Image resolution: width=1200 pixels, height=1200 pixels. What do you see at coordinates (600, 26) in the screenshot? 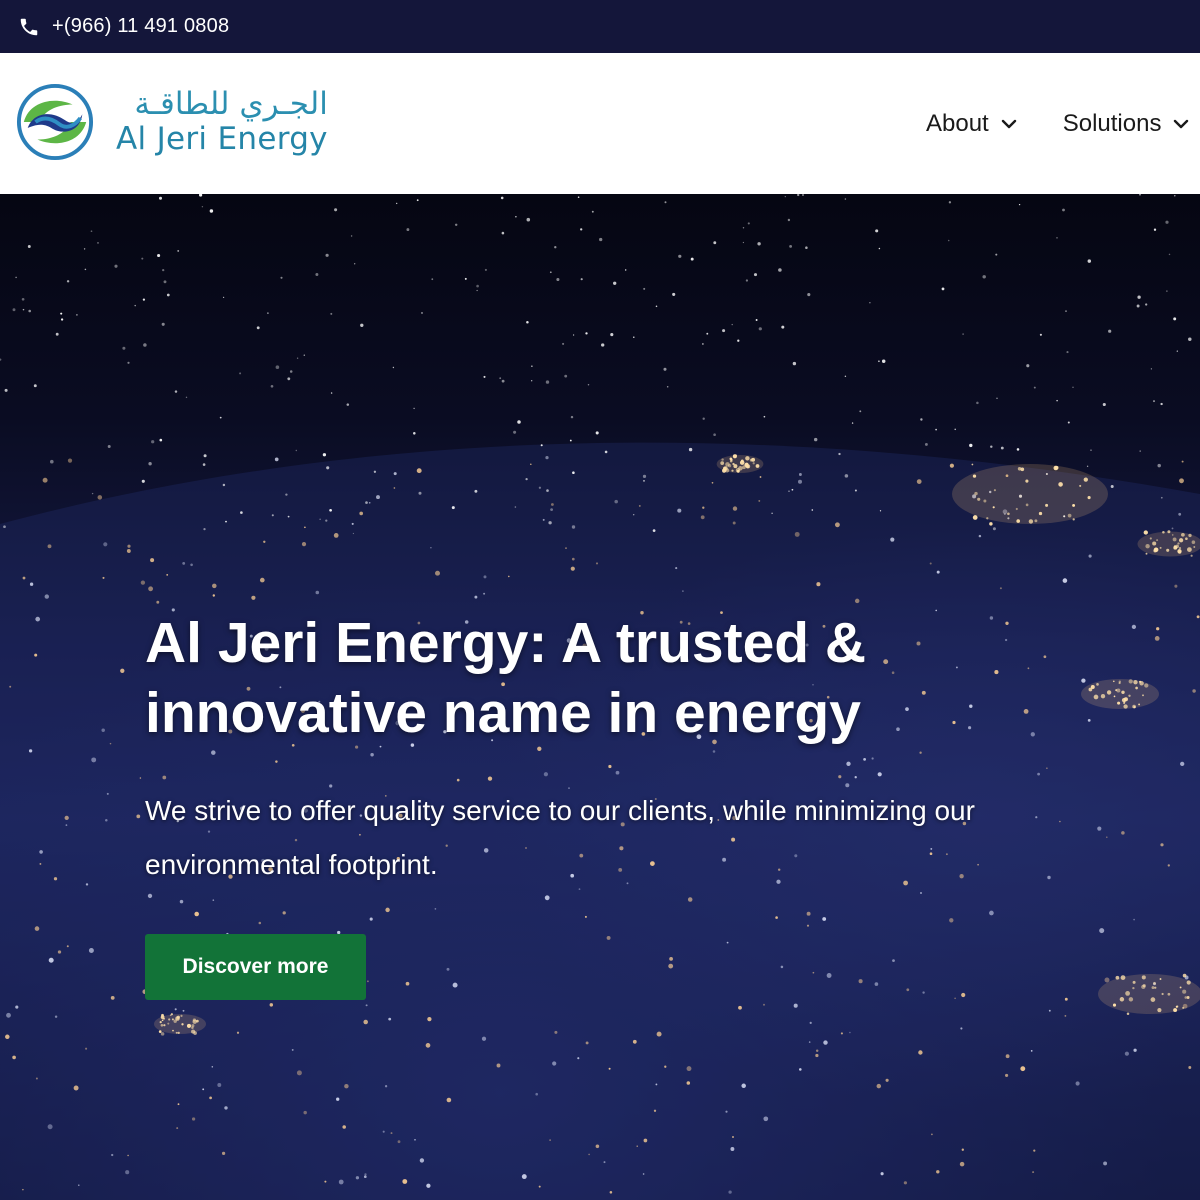
I see `top-contact-bar: +(966) 11 491 0808` at bounding box center [600, 26].